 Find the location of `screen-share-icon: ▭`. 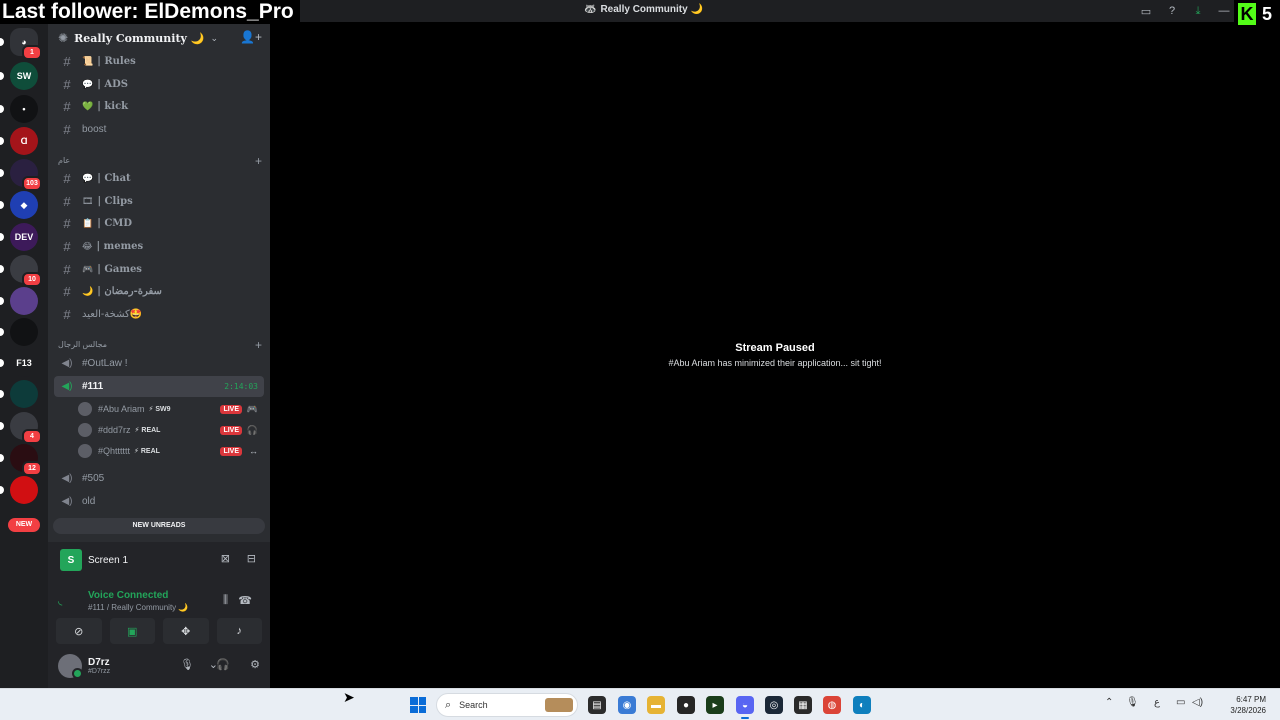

screen-share-icon: ▭ is located at coordinates (1146, 11).